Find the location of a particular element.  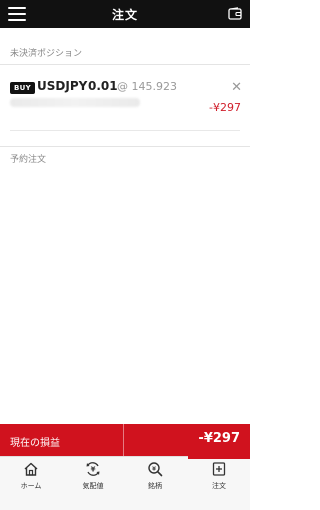

yen-refresh-icon: ¥ is located at coordinates (93, 469).